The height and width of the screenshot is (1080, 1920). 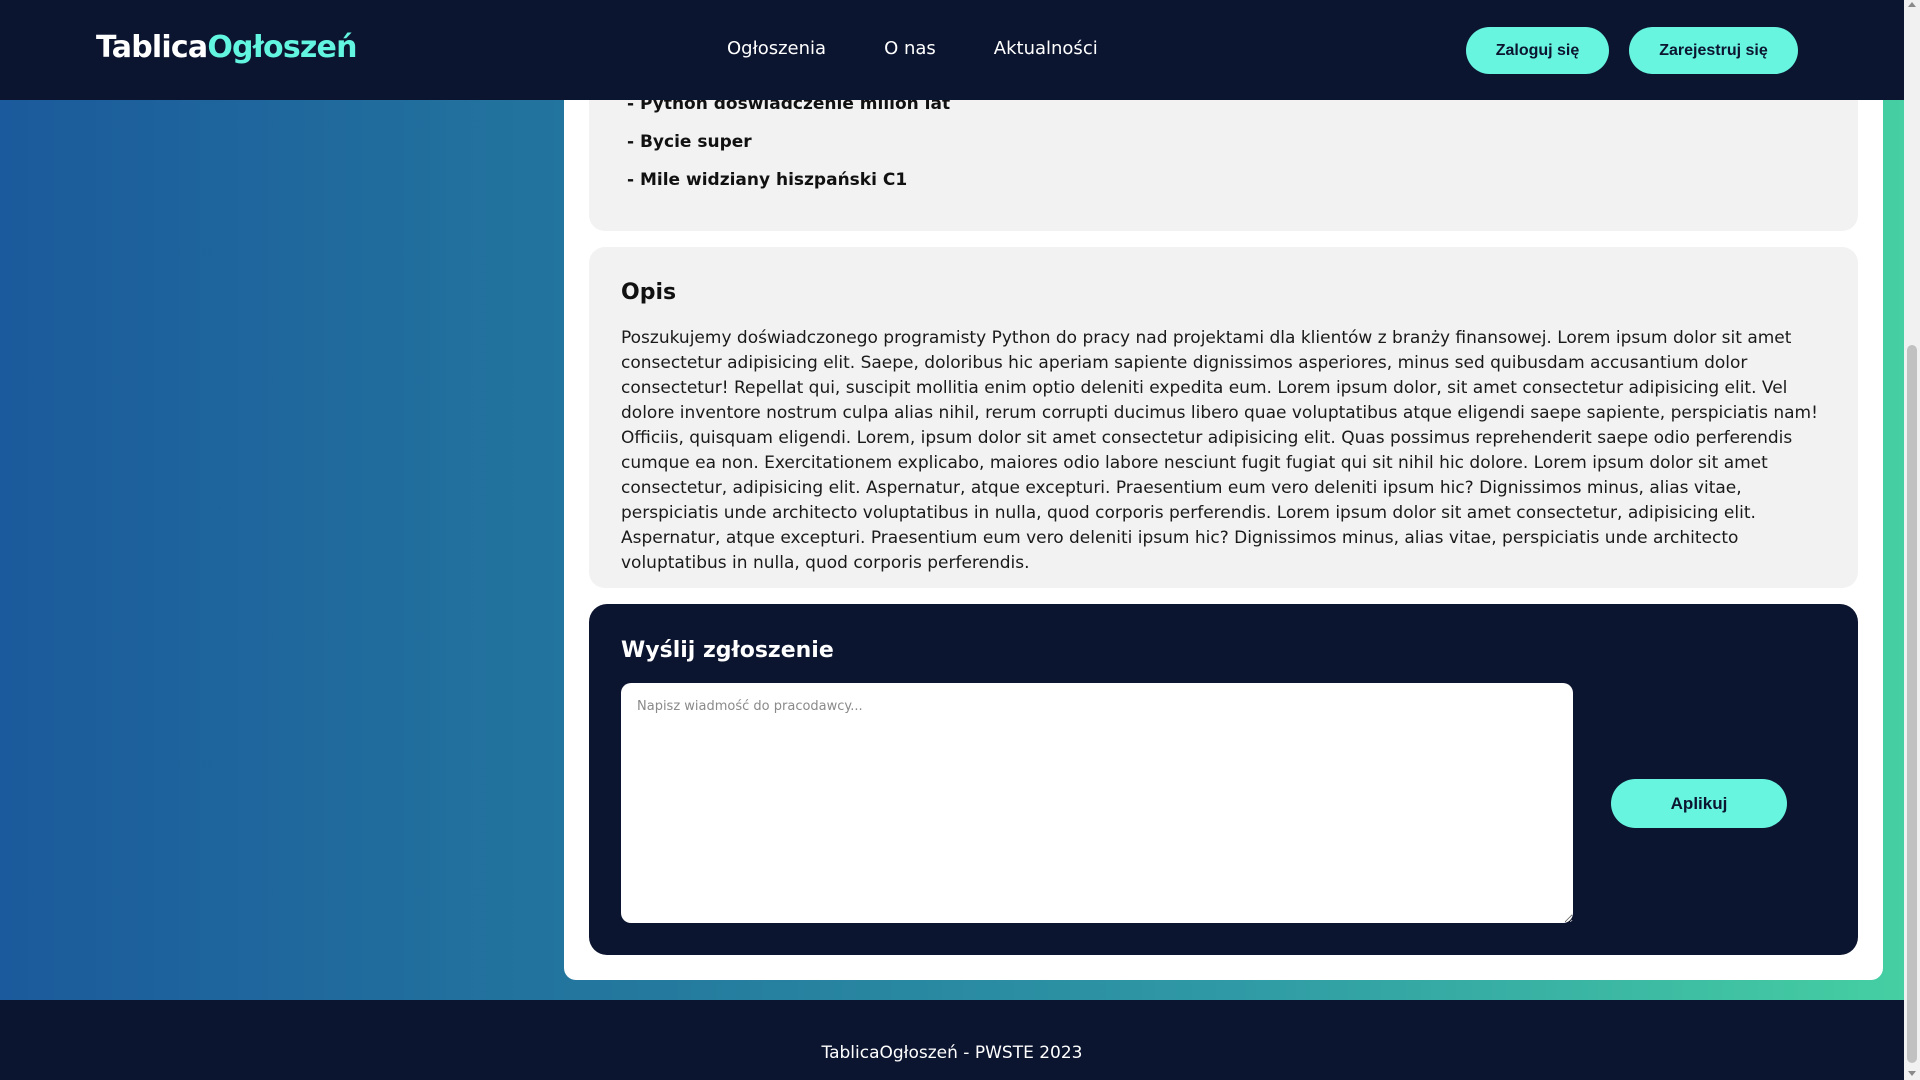 I want to click on logo-text-tablica: Tablica, so click(x=152, y=47).